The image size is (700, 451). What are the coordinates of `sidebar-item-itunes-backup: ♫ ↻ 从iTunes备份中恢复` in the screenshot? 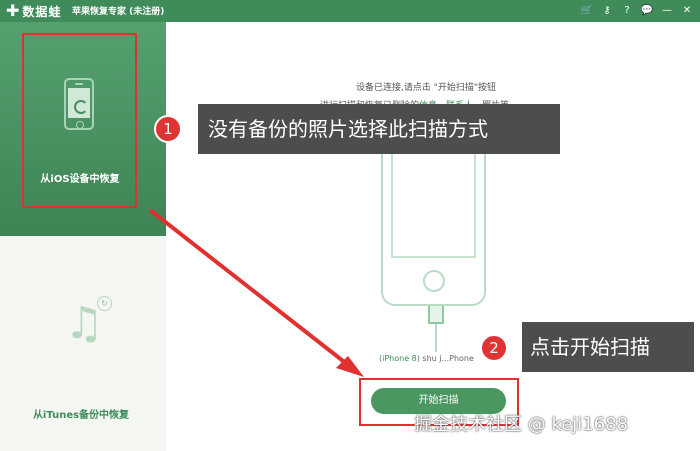 It's located at (83, 343).